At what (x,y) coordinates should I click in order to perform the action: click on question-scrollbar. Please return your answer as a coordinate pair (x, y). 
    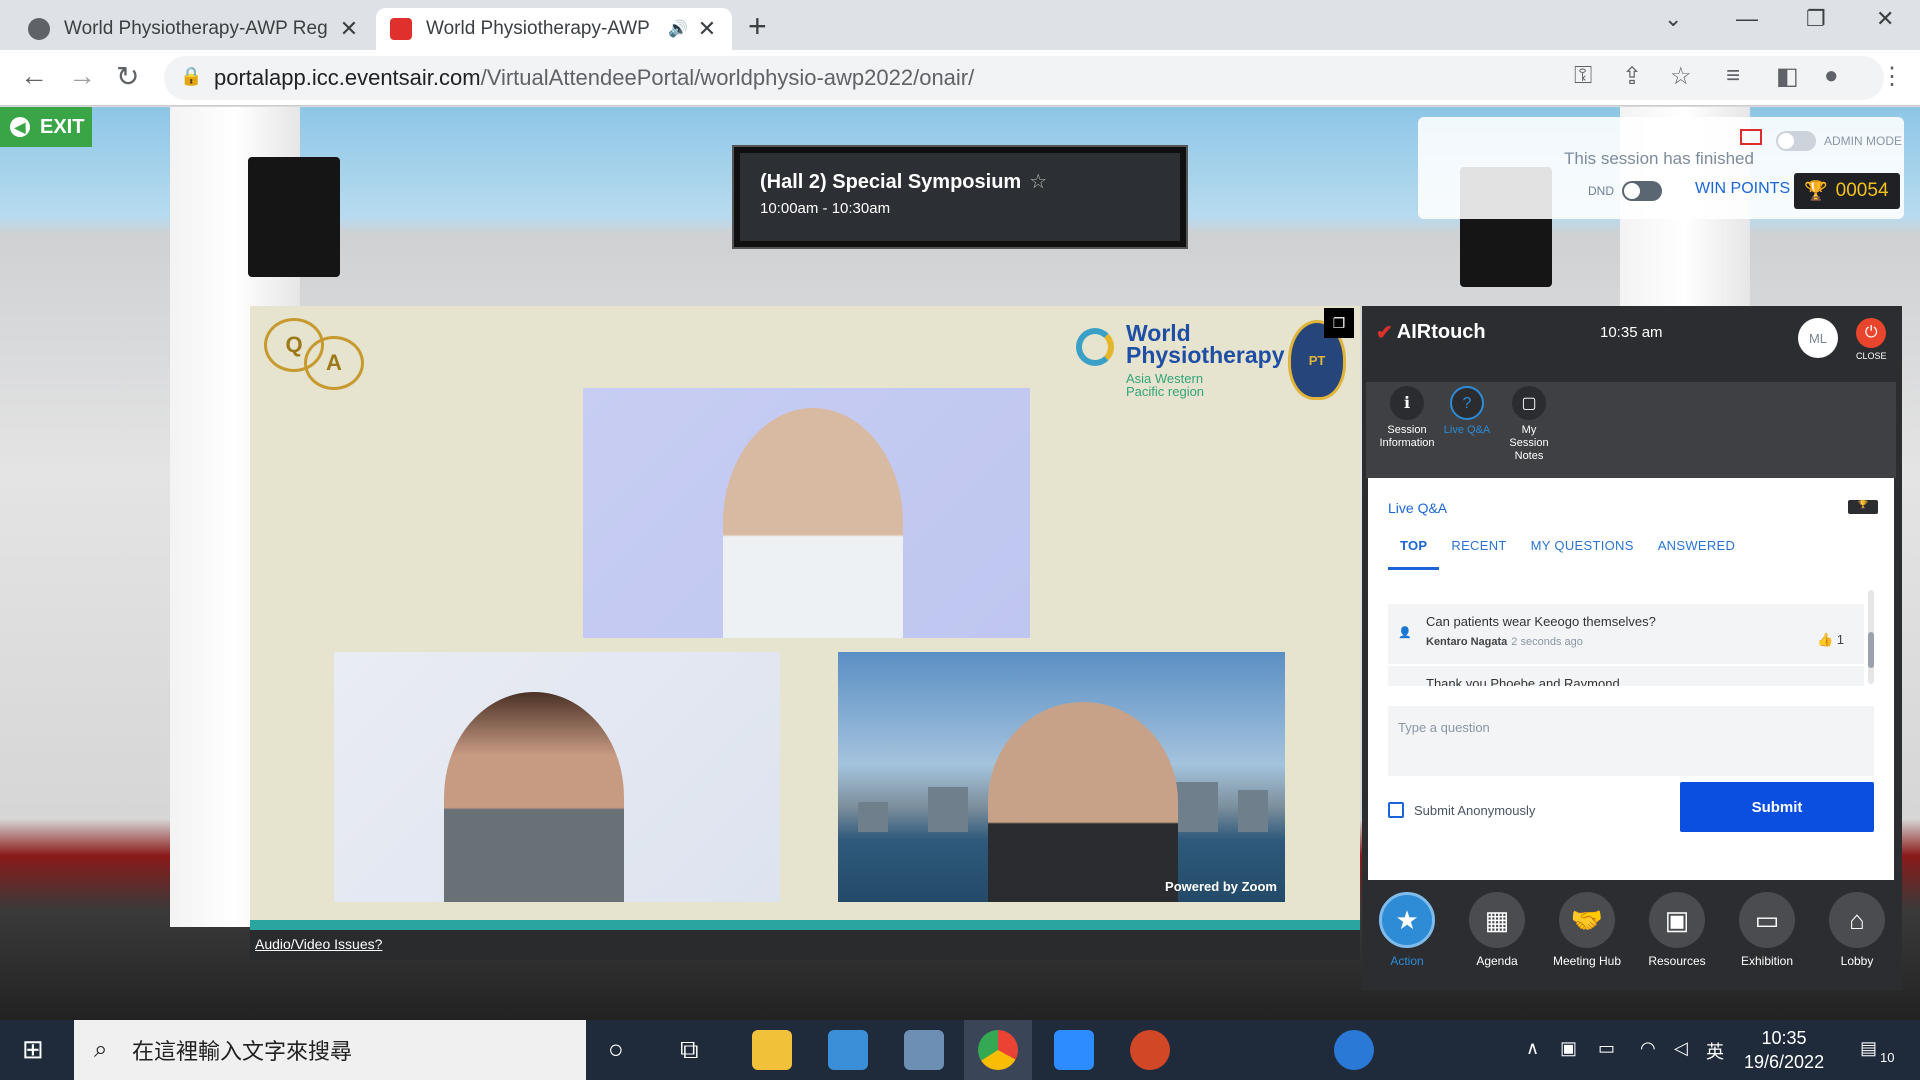
    Looking at the image, I should click on (1871, 637).